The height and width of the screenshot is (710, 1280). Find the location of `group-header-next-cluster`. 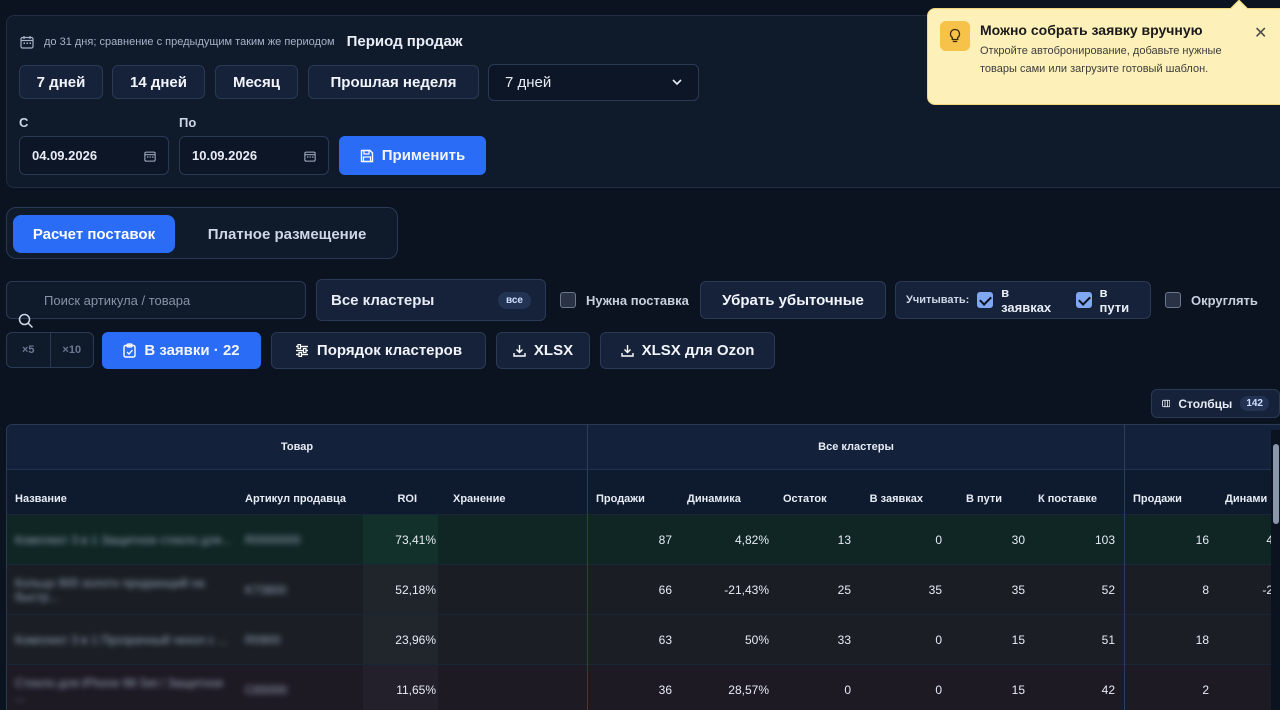

group-header-next-cluster is located at coordinates (1202, 447).